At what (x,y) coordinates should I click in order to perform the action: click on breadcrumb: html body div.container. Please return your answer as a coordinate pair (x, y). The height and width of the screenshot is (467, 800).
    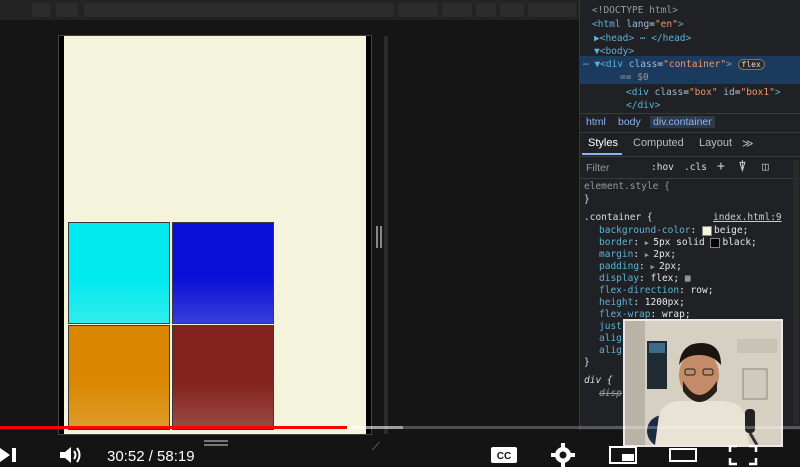
    Looking at the image, I should click on (690, 123).